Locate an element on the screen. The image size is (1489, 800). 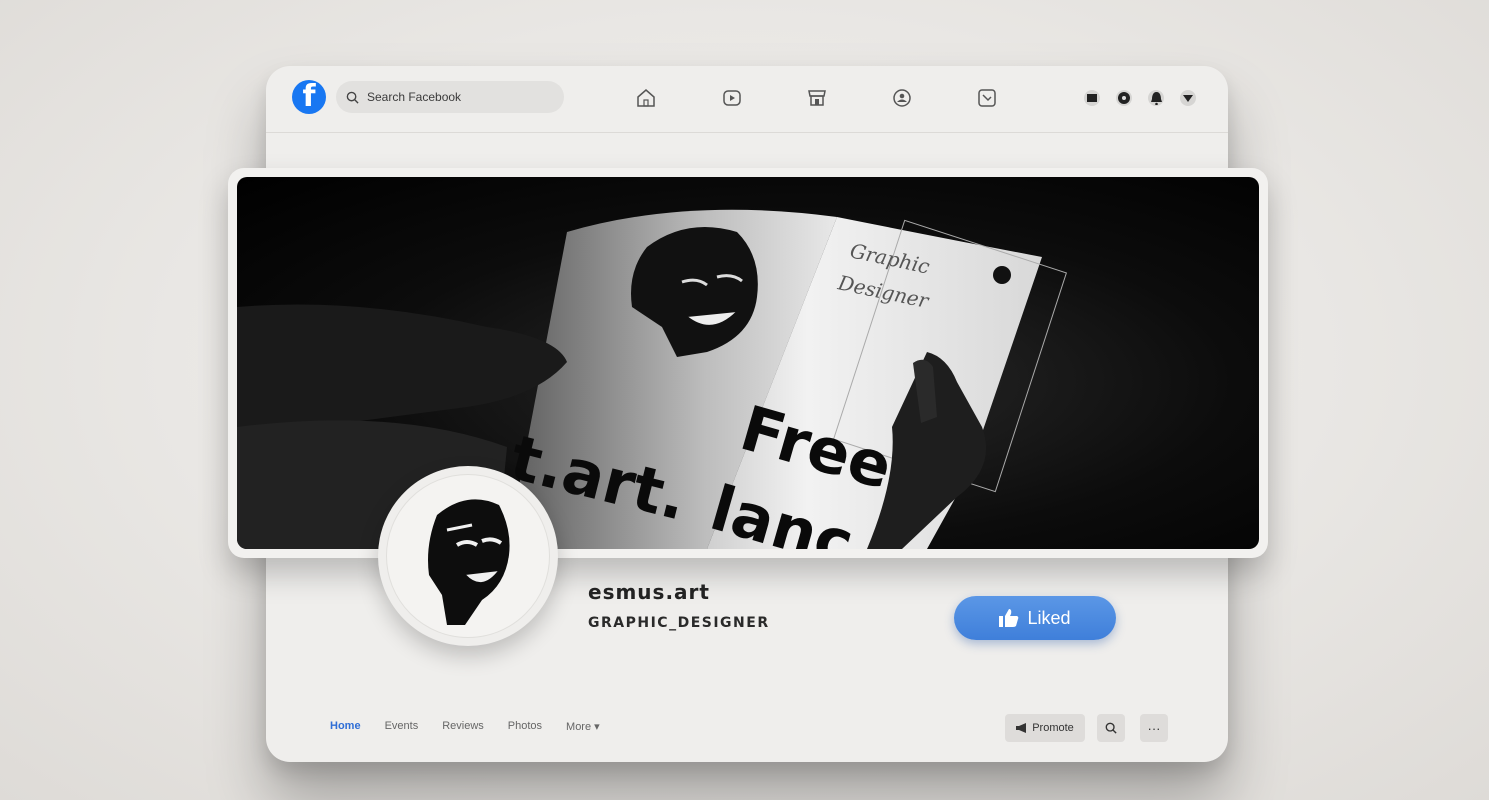
page-tabs: Home Events Reviews Photos More ▾ is located at coordinates (465, 726).